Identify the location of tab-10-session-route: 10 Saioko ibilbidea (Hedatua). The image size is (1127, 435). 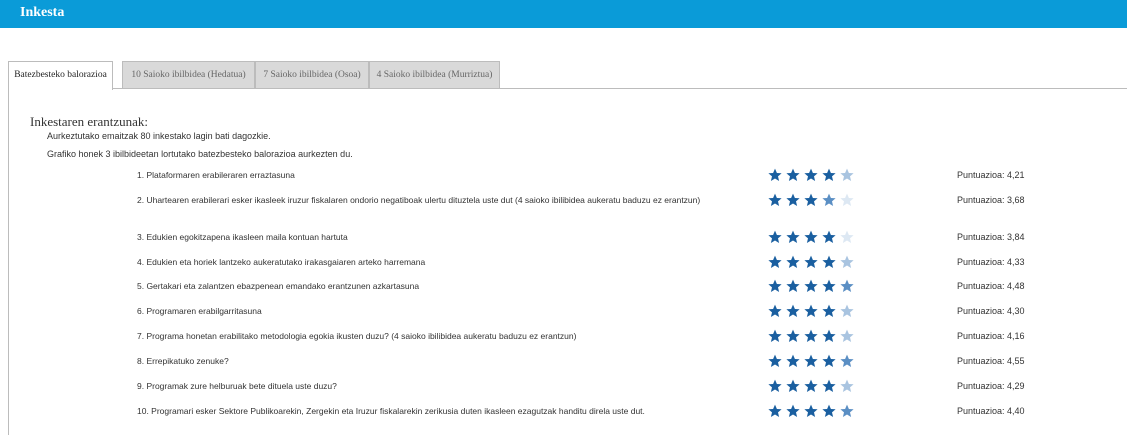
(188, 75).